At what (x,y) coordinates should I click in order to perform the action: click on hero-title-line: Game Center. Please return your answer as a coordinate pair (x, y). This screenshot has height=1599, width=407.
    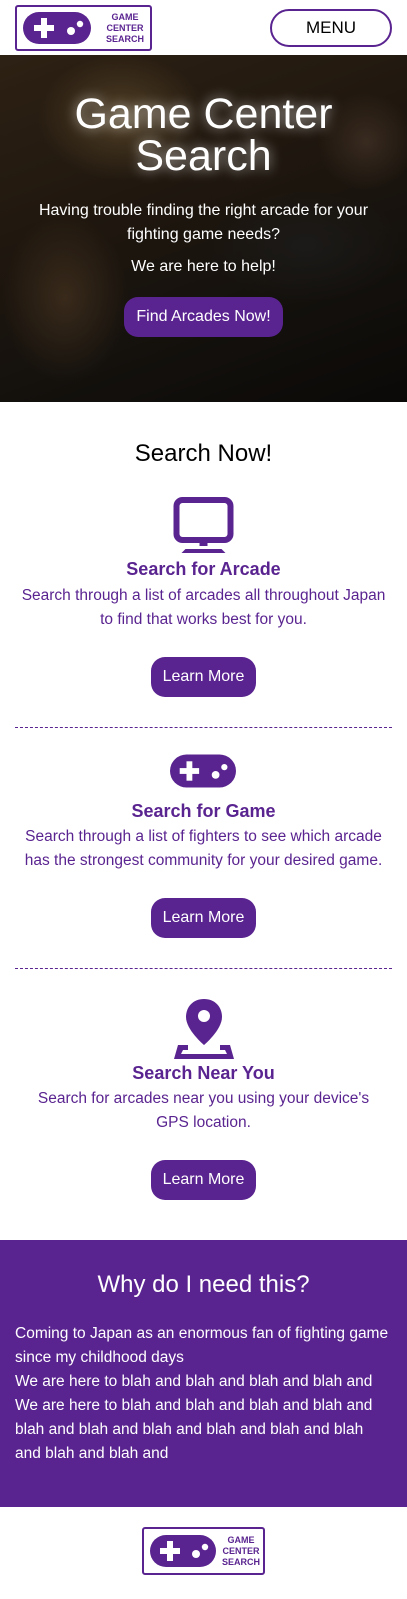
    Looking at the image, I should click on (203, 114).